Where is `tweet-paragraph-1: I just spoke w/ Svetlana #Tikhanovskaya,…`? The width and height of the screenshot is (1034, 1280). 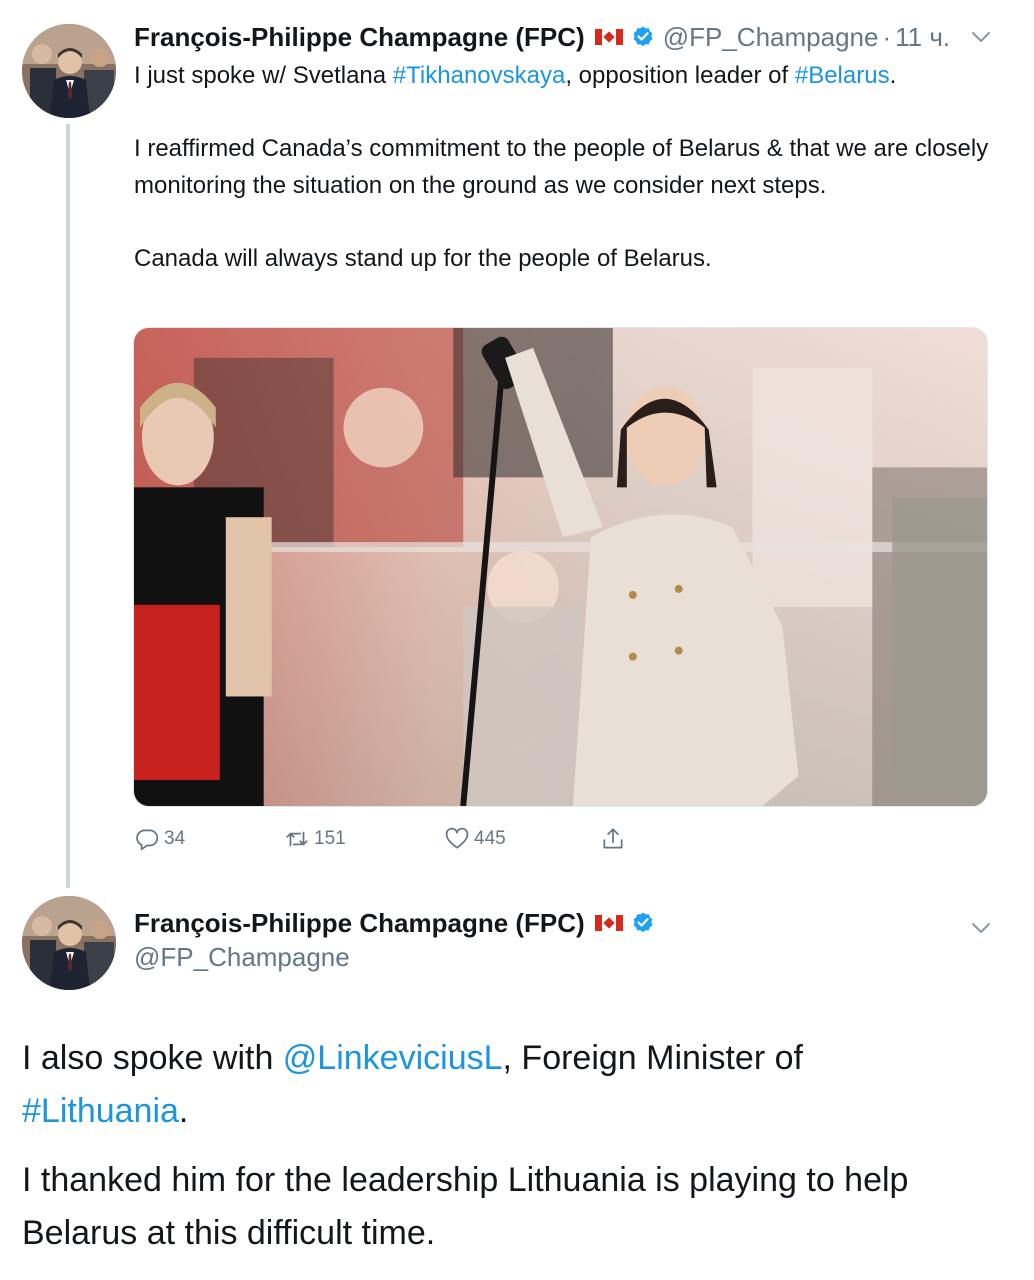 tweet-paragraph-1: I just spoke w/ Svetlana #Tikhanovskaya,… is located at coordinates (569, 76).